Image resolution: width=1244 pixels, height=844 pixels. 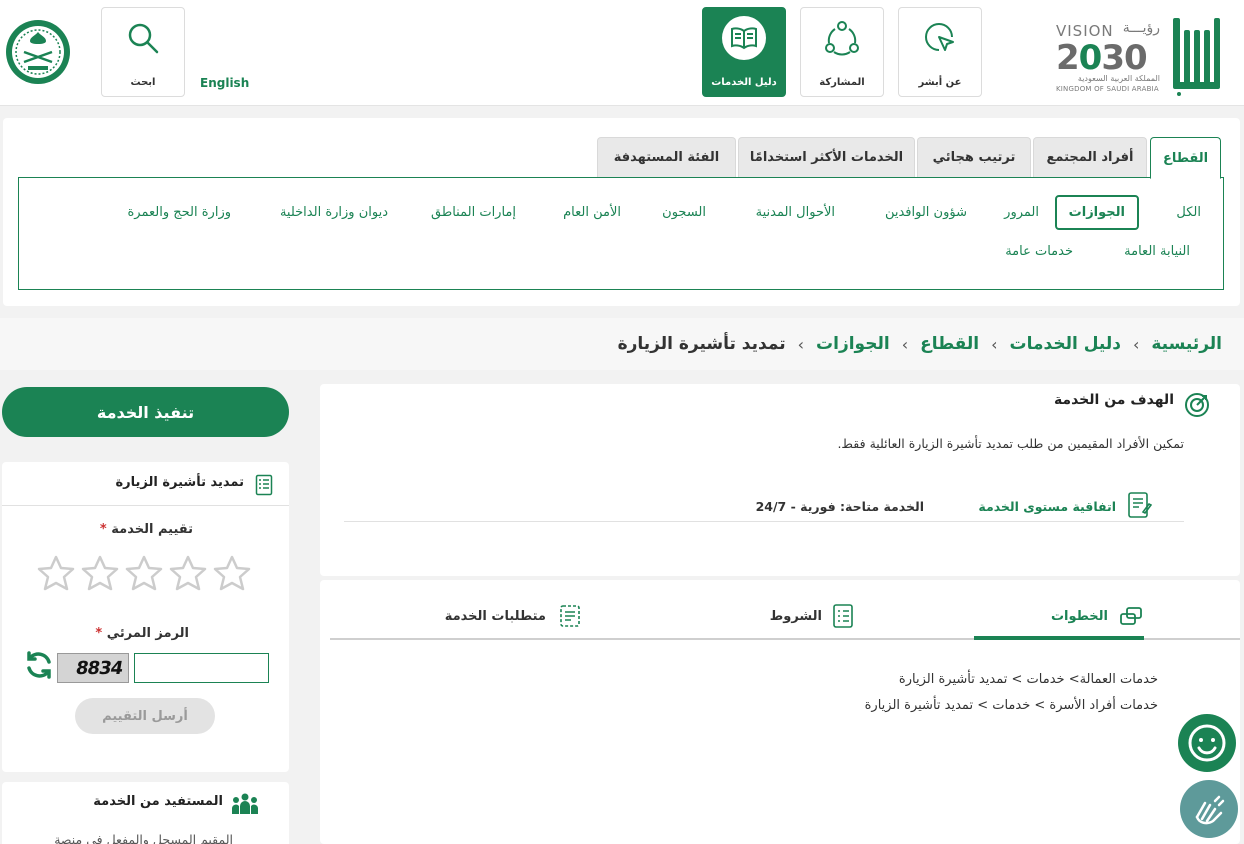 I want to click on breadcrumb-services-guide: دليل الخدمات, so click(x=1065, y=344).